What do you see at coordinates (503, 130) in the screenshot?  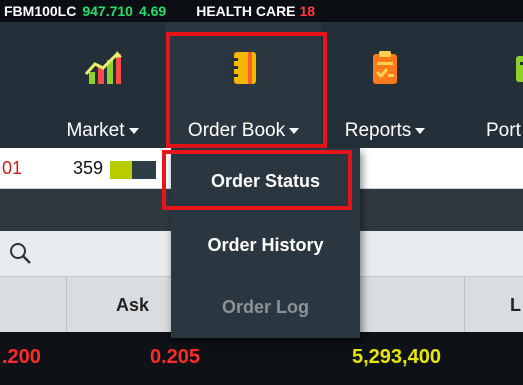 I see `nav-portfolio-label: Port` at bounding box center [503, 130].